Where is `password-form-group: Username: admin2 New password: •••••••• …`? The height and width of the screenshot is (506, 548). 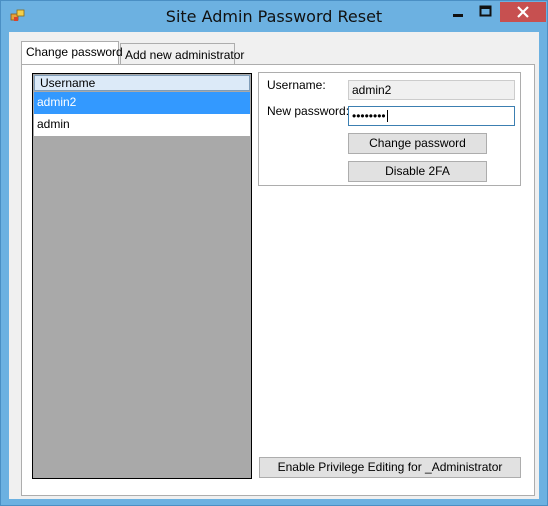
password-form-group: Username: admin2 New password: •••••••• … is located at coordinates (389, 129).